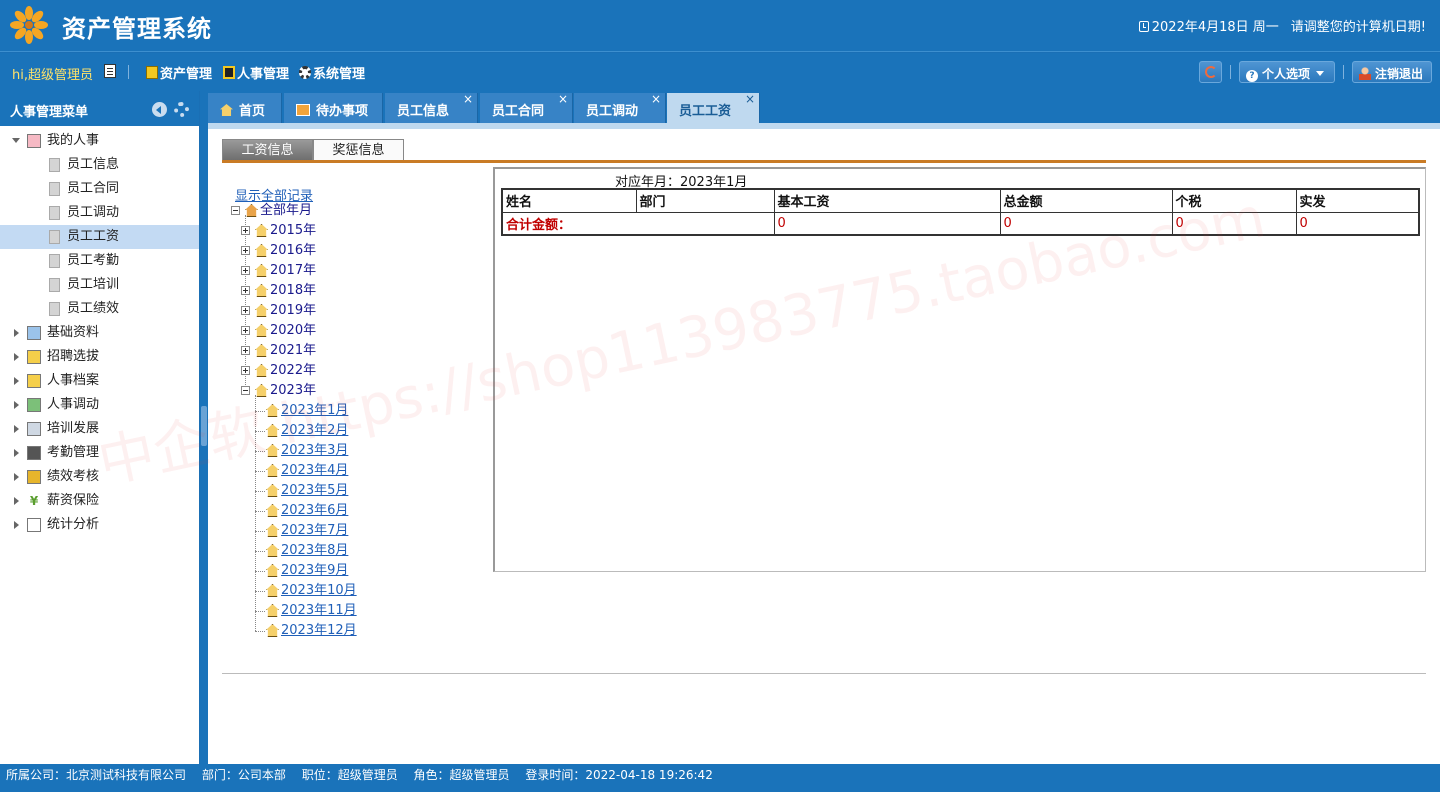 This screenshot has width=1440, height=792. What do you see at coordinates (431, 108) in the screenshot?
I see `tab-employee-info: 员工信息 ×` at bounding box center [431, 108].